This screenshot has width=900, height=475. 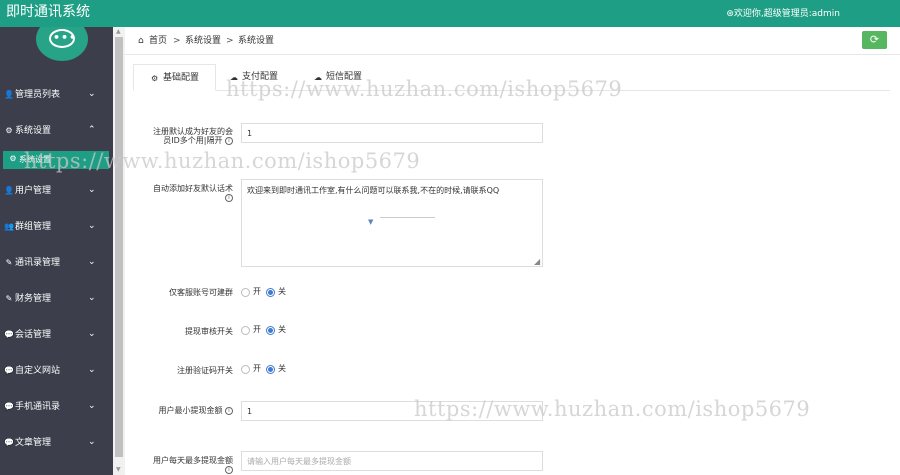 I want to click on sidebar-item-label: 通讯录管理, so click(x=38, y=263).